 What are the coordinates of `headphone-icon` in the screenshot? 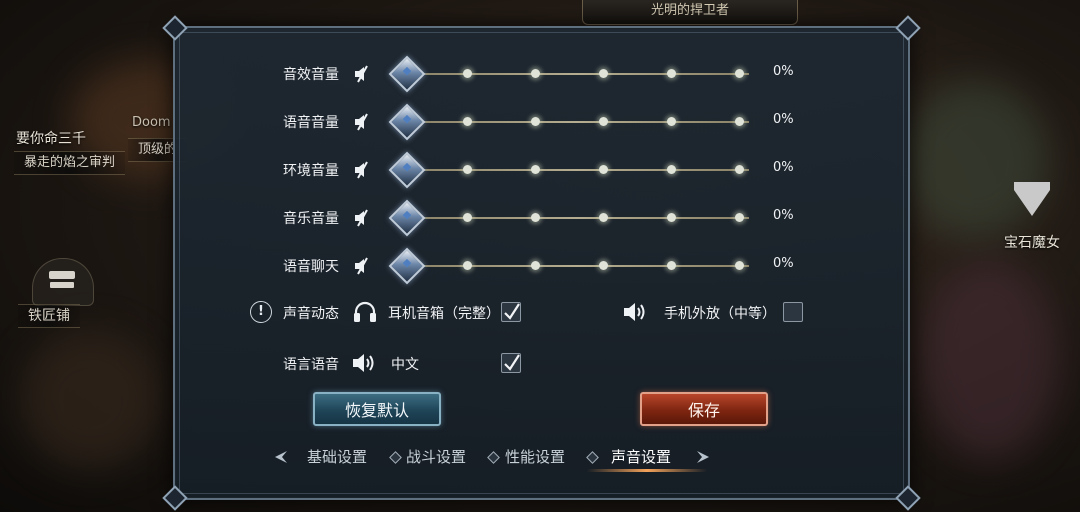 It's located at (365, 311).